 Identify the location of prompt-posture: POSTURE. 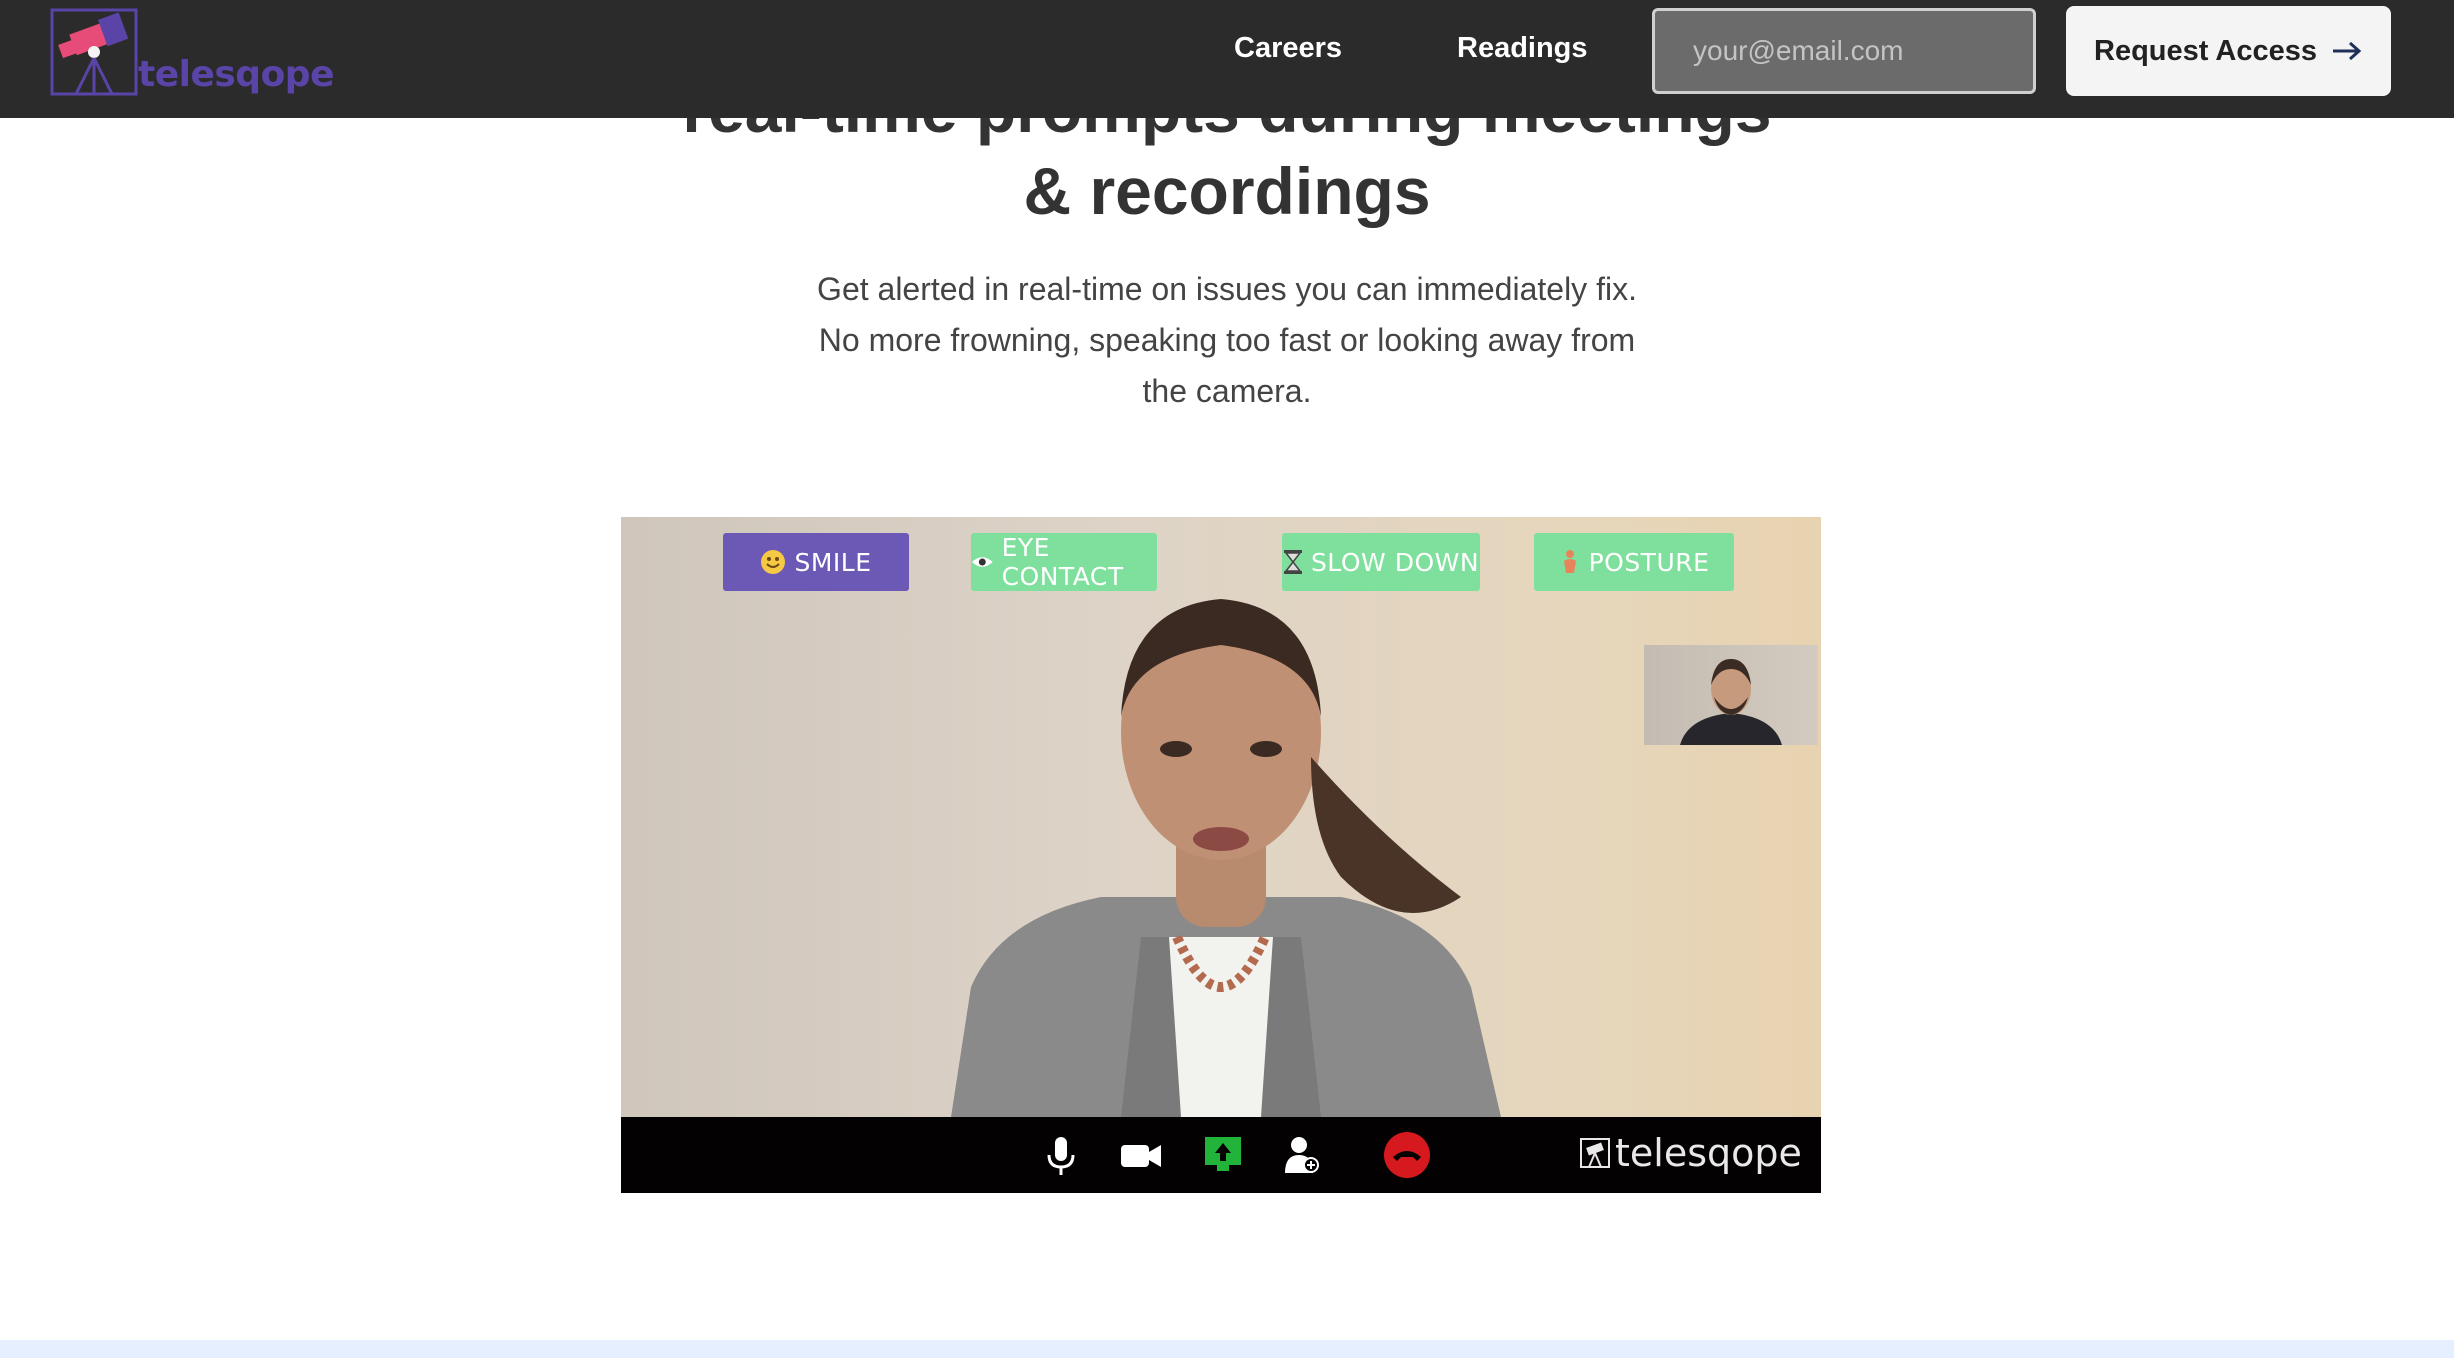
(1634, 562).